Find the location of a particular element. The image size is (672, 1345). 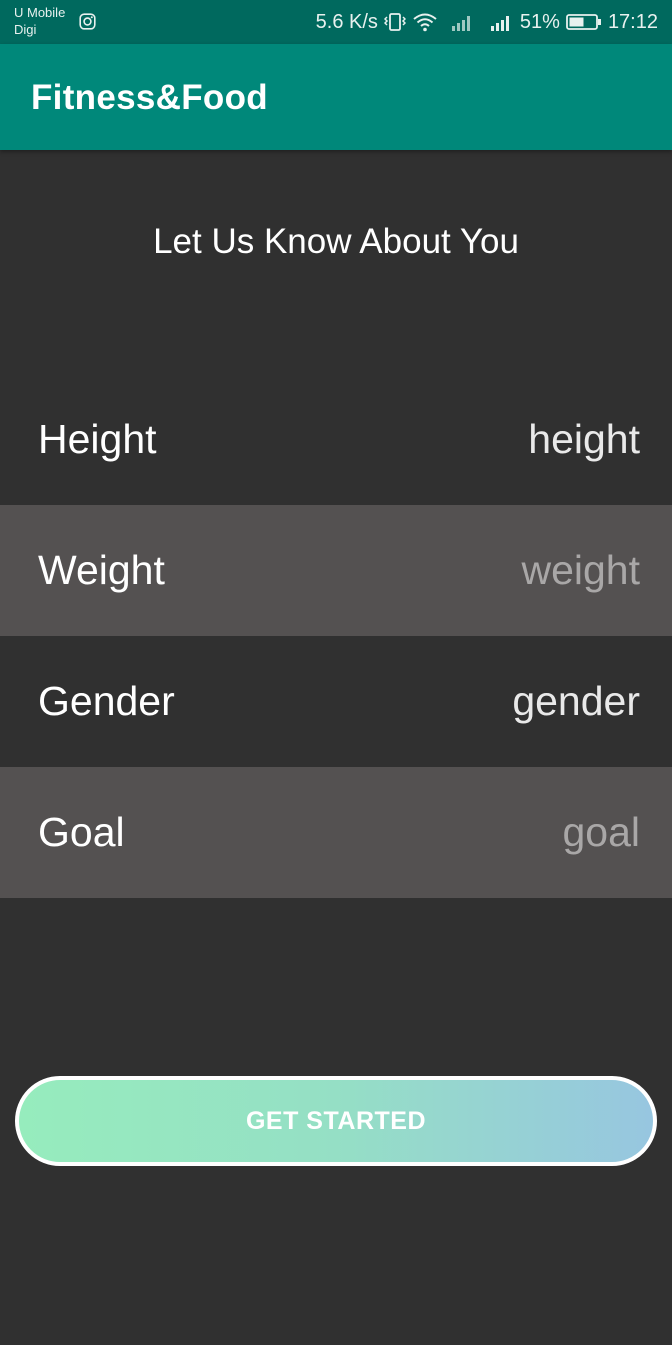

goal-row: Goal is located at coordinates (336, 832).